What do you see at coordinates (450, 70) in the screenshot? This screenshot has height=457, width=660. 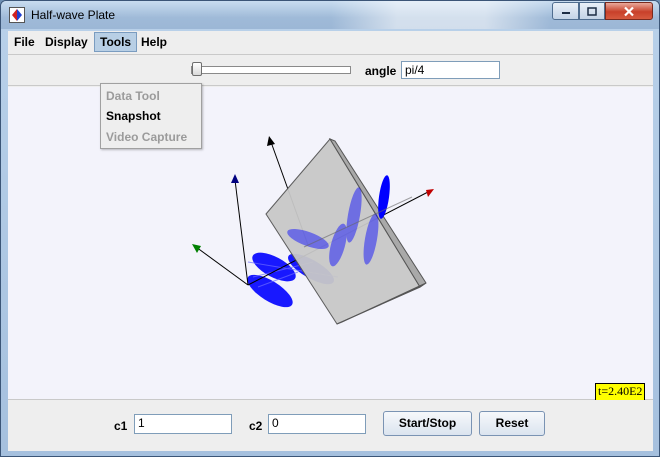 I see `angle-input: pi/4` at bounding box center [450, 70].